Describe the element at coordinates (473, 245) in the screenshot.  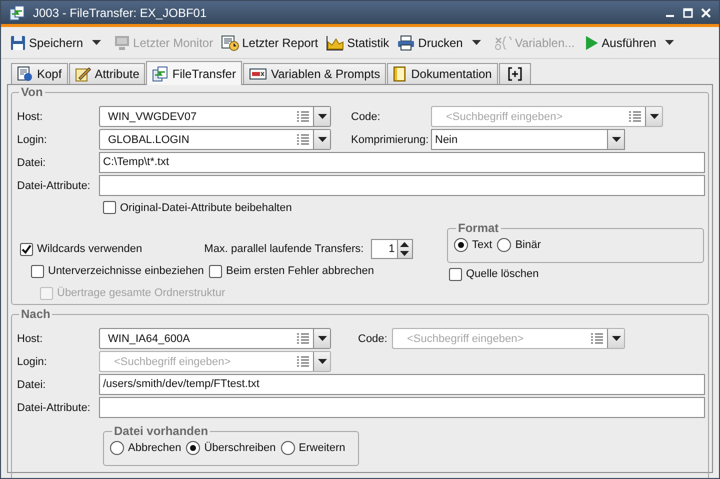
I see `radio-button: Text` at that location.